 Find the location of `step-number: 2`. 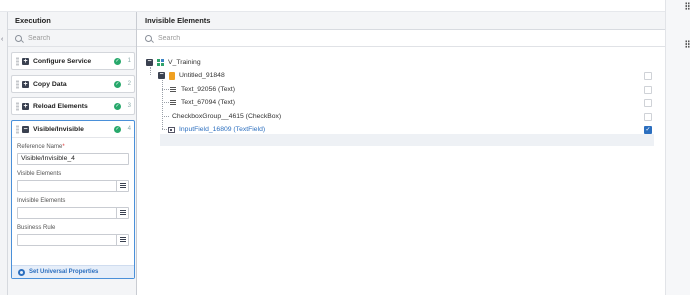

step-number: 2 is located at coordinates (129, 84).